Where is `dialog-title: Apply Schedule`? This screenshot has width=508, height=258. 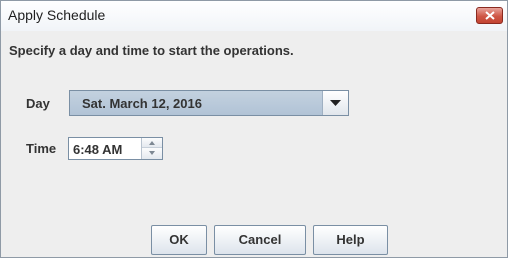 dialog-title: Apply Schedule is located at coordinates (57, 15).